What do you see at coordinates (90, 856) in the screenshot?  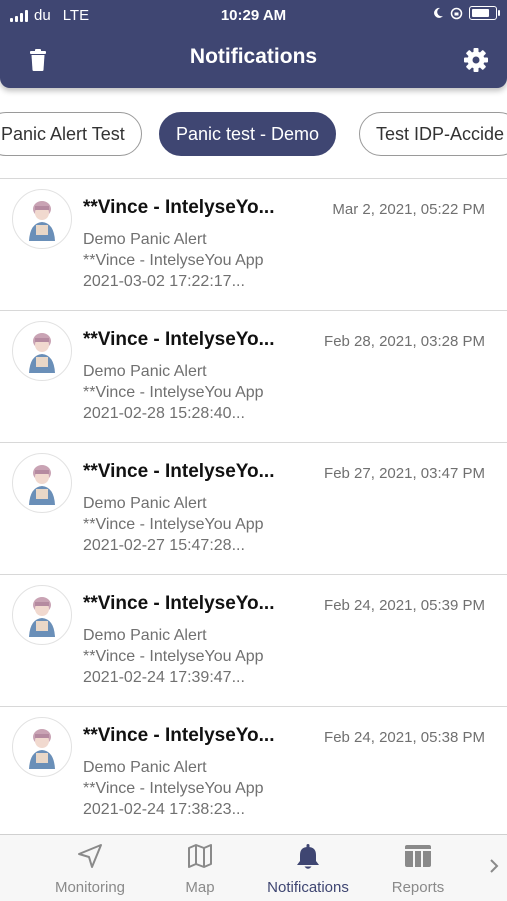 I see `navigation-arrow-icon` at bounding box center [90, 856].